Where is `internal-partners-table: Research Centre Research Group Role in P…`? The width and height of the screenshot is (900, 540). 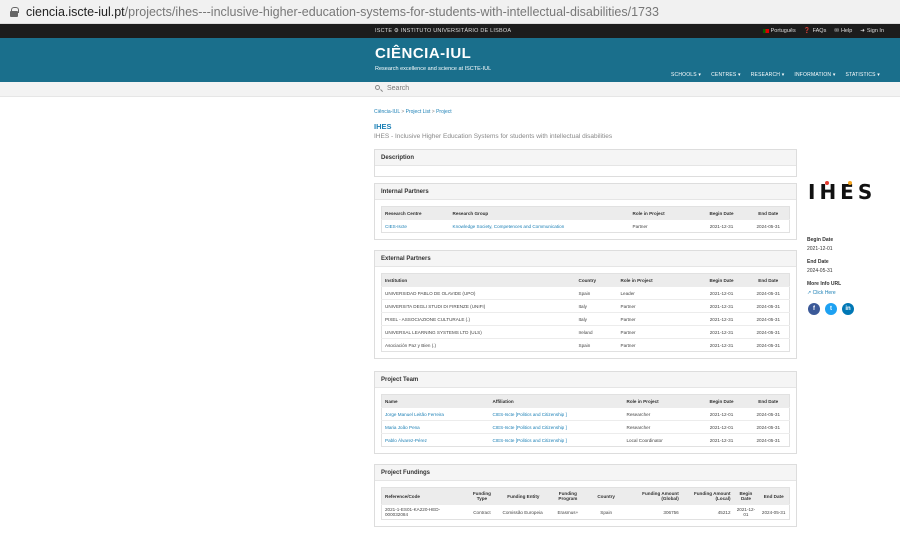 internal-partners-table: Research Centre Research Group Role in P… is located at coordinates (585, 219).